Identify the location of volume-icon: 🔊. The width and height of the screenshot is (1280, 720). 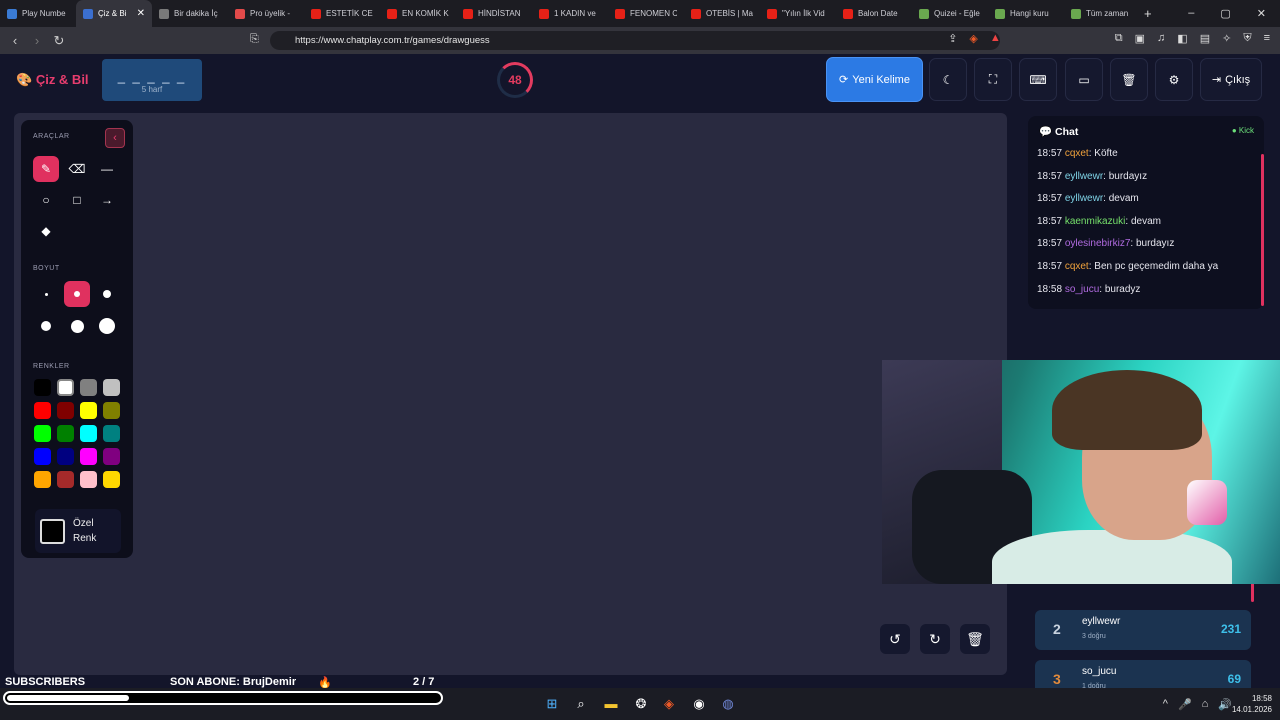
(1225, 704).